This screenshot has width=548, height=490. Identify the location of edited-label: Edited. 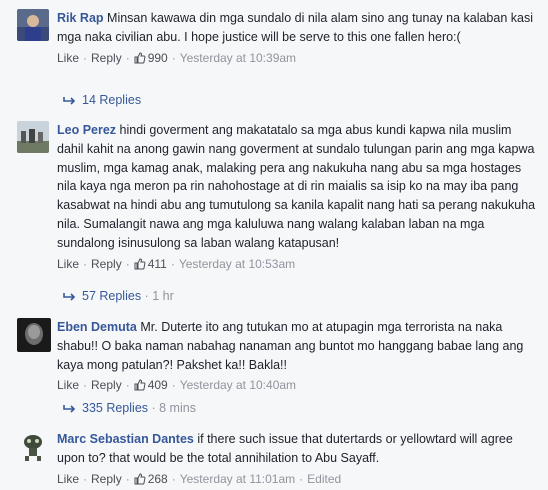
(324, 479).